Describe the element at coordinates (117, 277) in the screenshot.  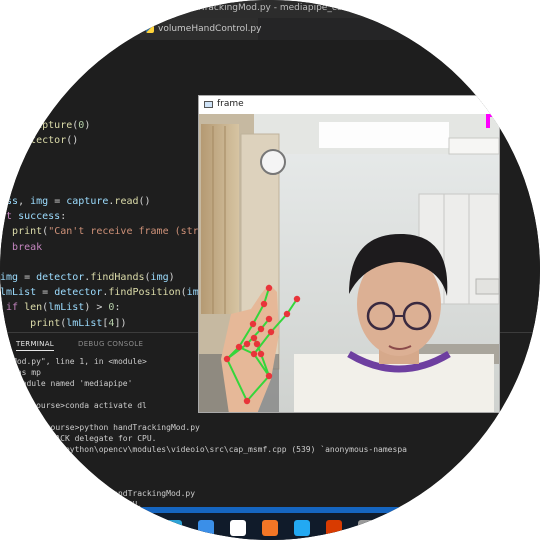
I see `code-token: findHands` at that location.